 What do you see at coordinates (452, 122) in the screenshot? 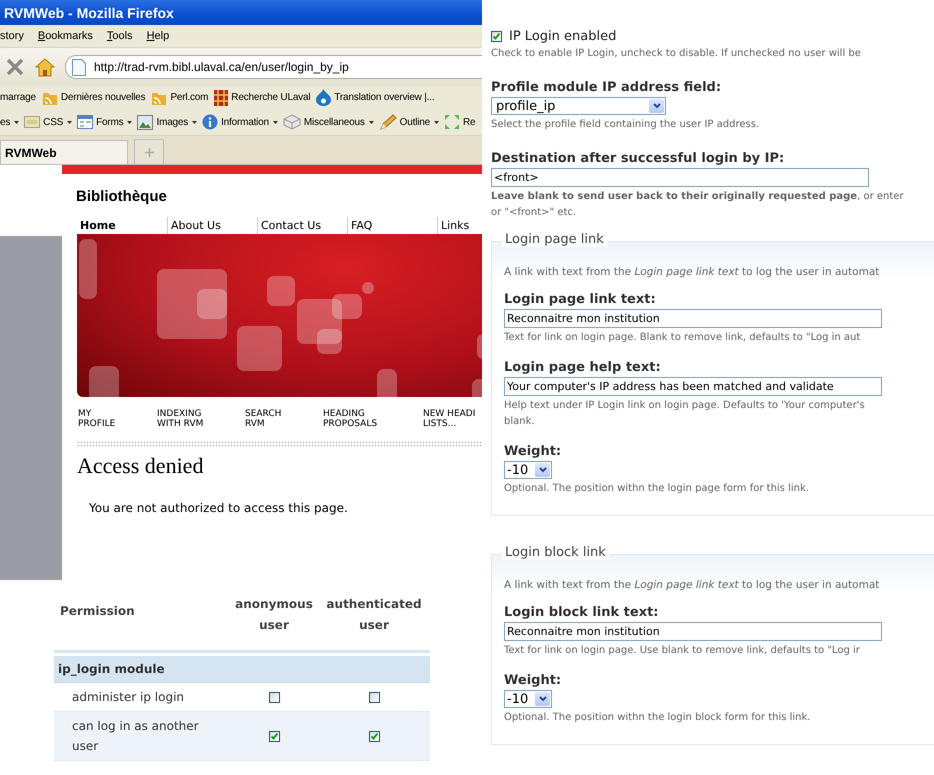
I see `resize-icon` at bounding box center [452, 122].